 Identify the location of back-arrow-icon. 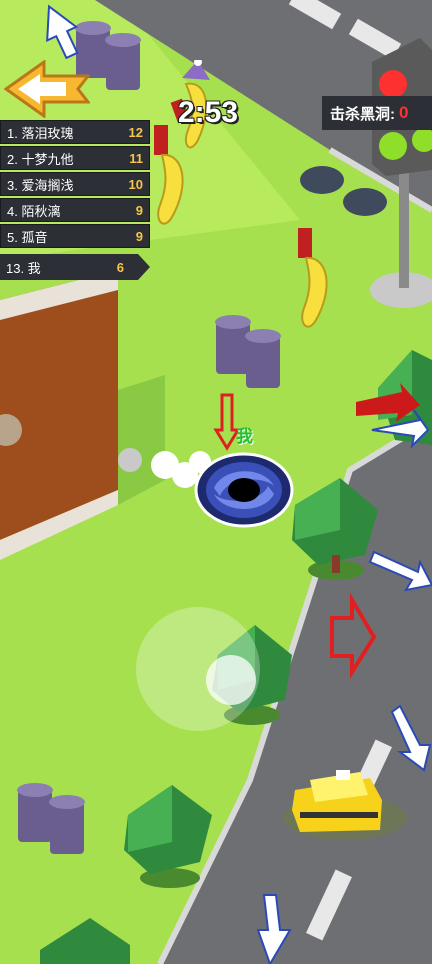
(47, 89).